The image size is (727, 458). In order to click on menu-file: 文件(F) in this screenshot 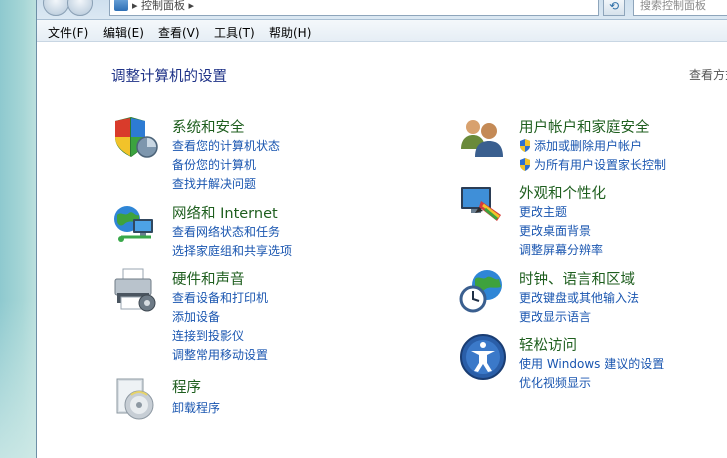, I will do `click(68, 32)`.